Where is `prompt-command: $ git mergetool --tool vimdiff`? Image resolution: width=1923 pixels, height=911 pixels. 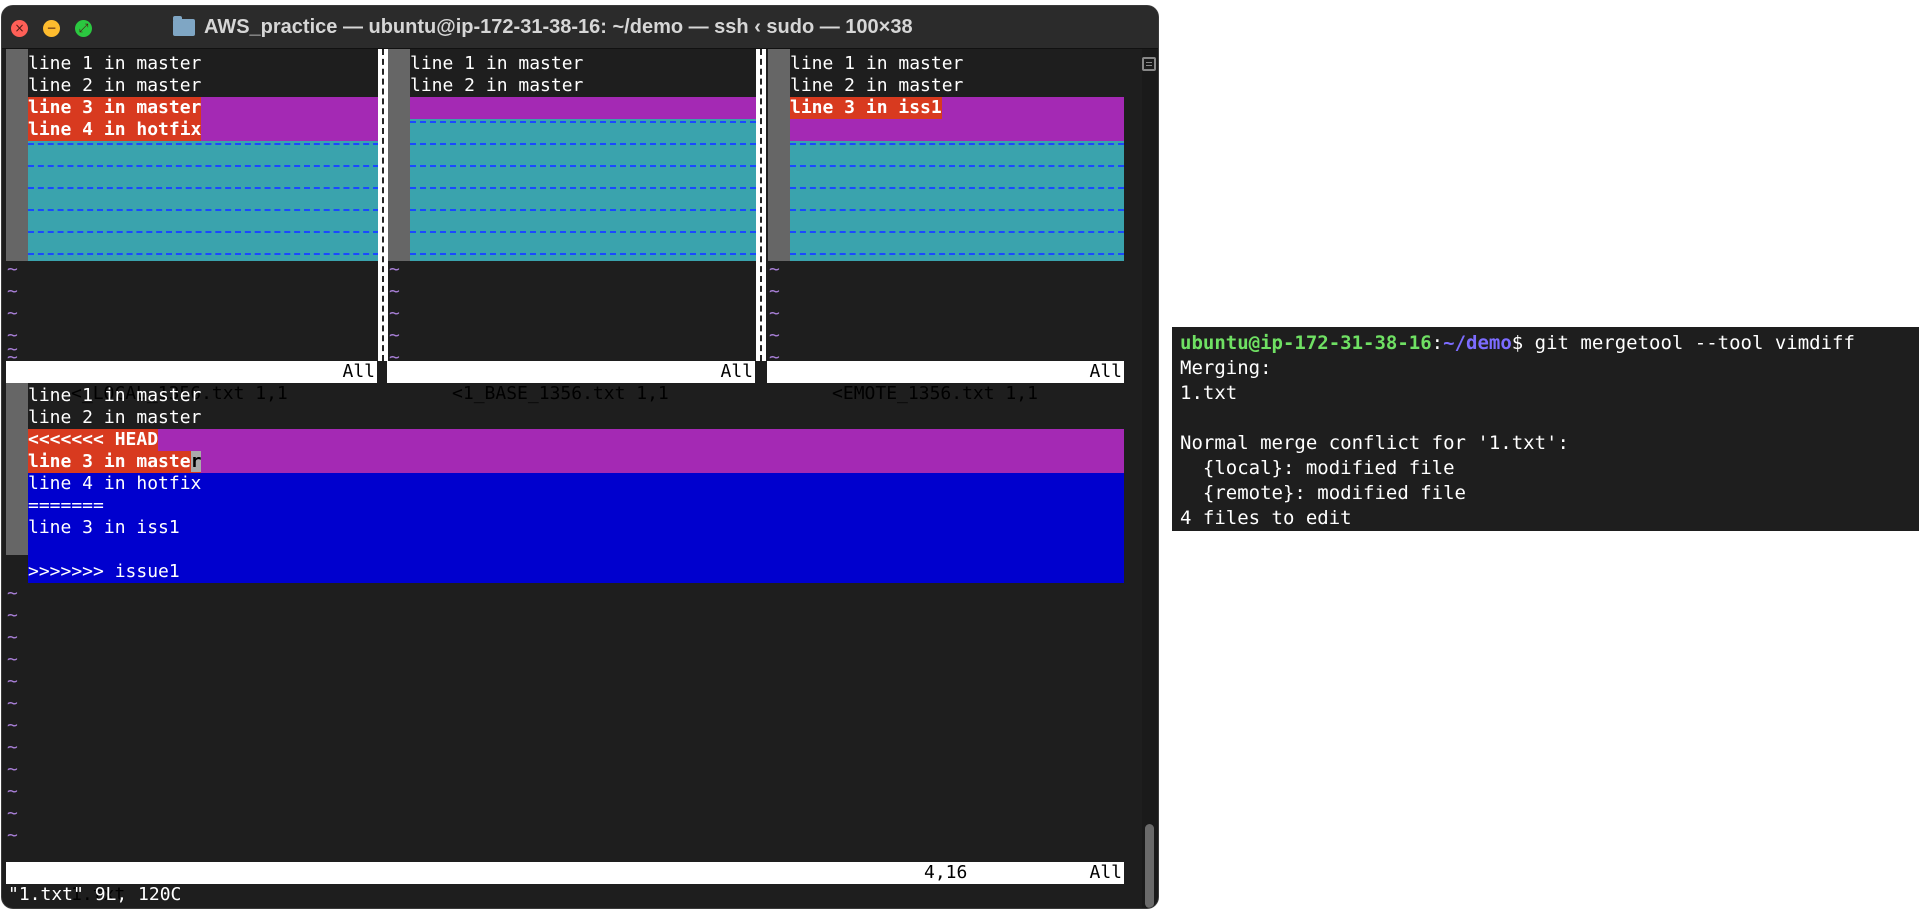
prompt-command: $ git mergetool --tool vimdiff is located at coordinates (1683, 343).